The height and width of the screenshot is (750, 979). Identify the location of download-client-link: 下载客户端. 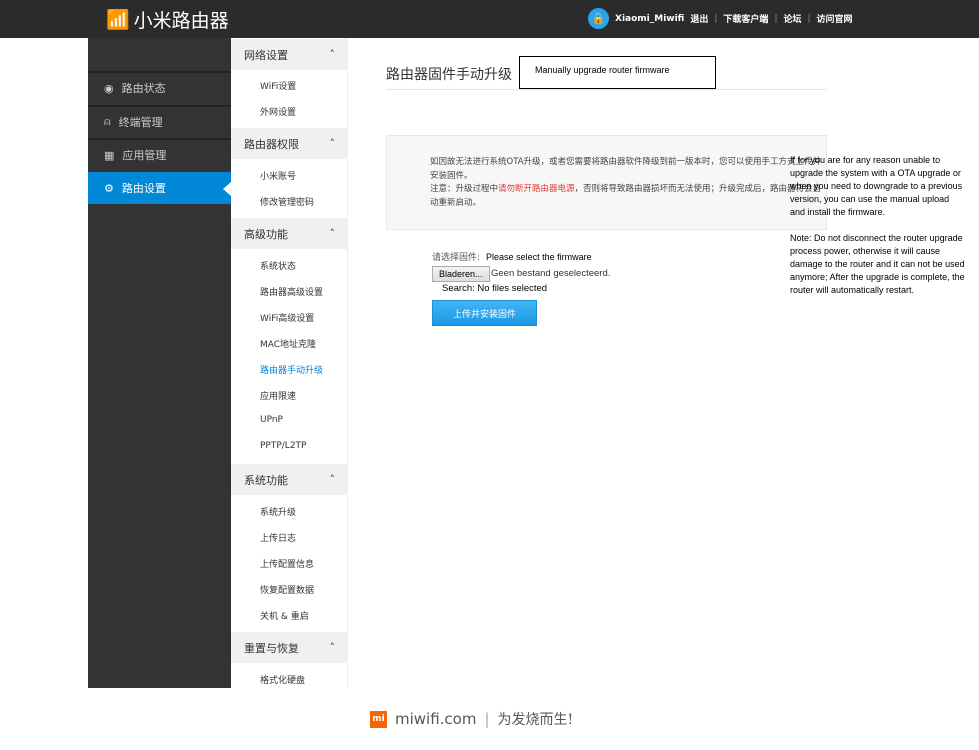
(745, 18).